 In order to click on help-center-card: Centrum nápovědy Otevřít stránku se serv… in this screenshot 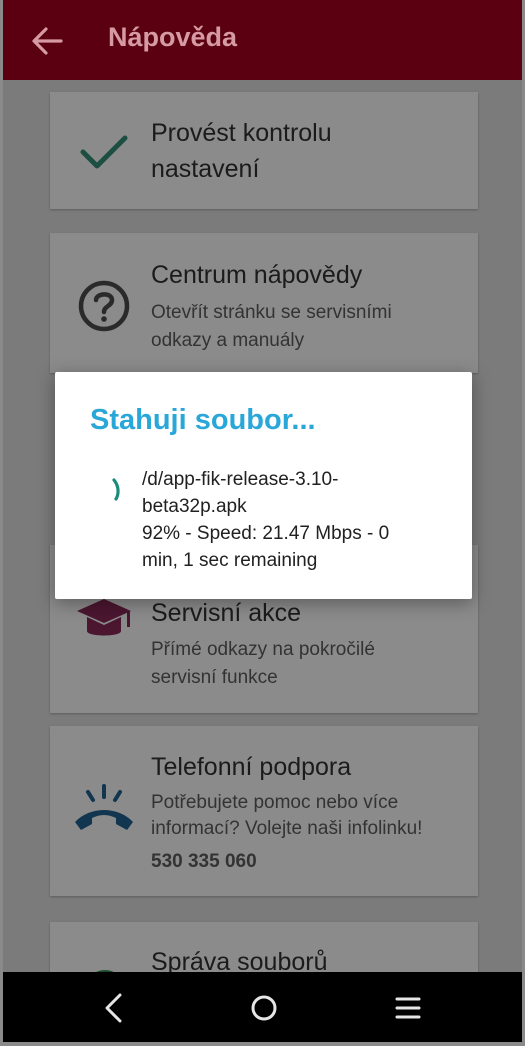, I will do `click(264, 303)`.